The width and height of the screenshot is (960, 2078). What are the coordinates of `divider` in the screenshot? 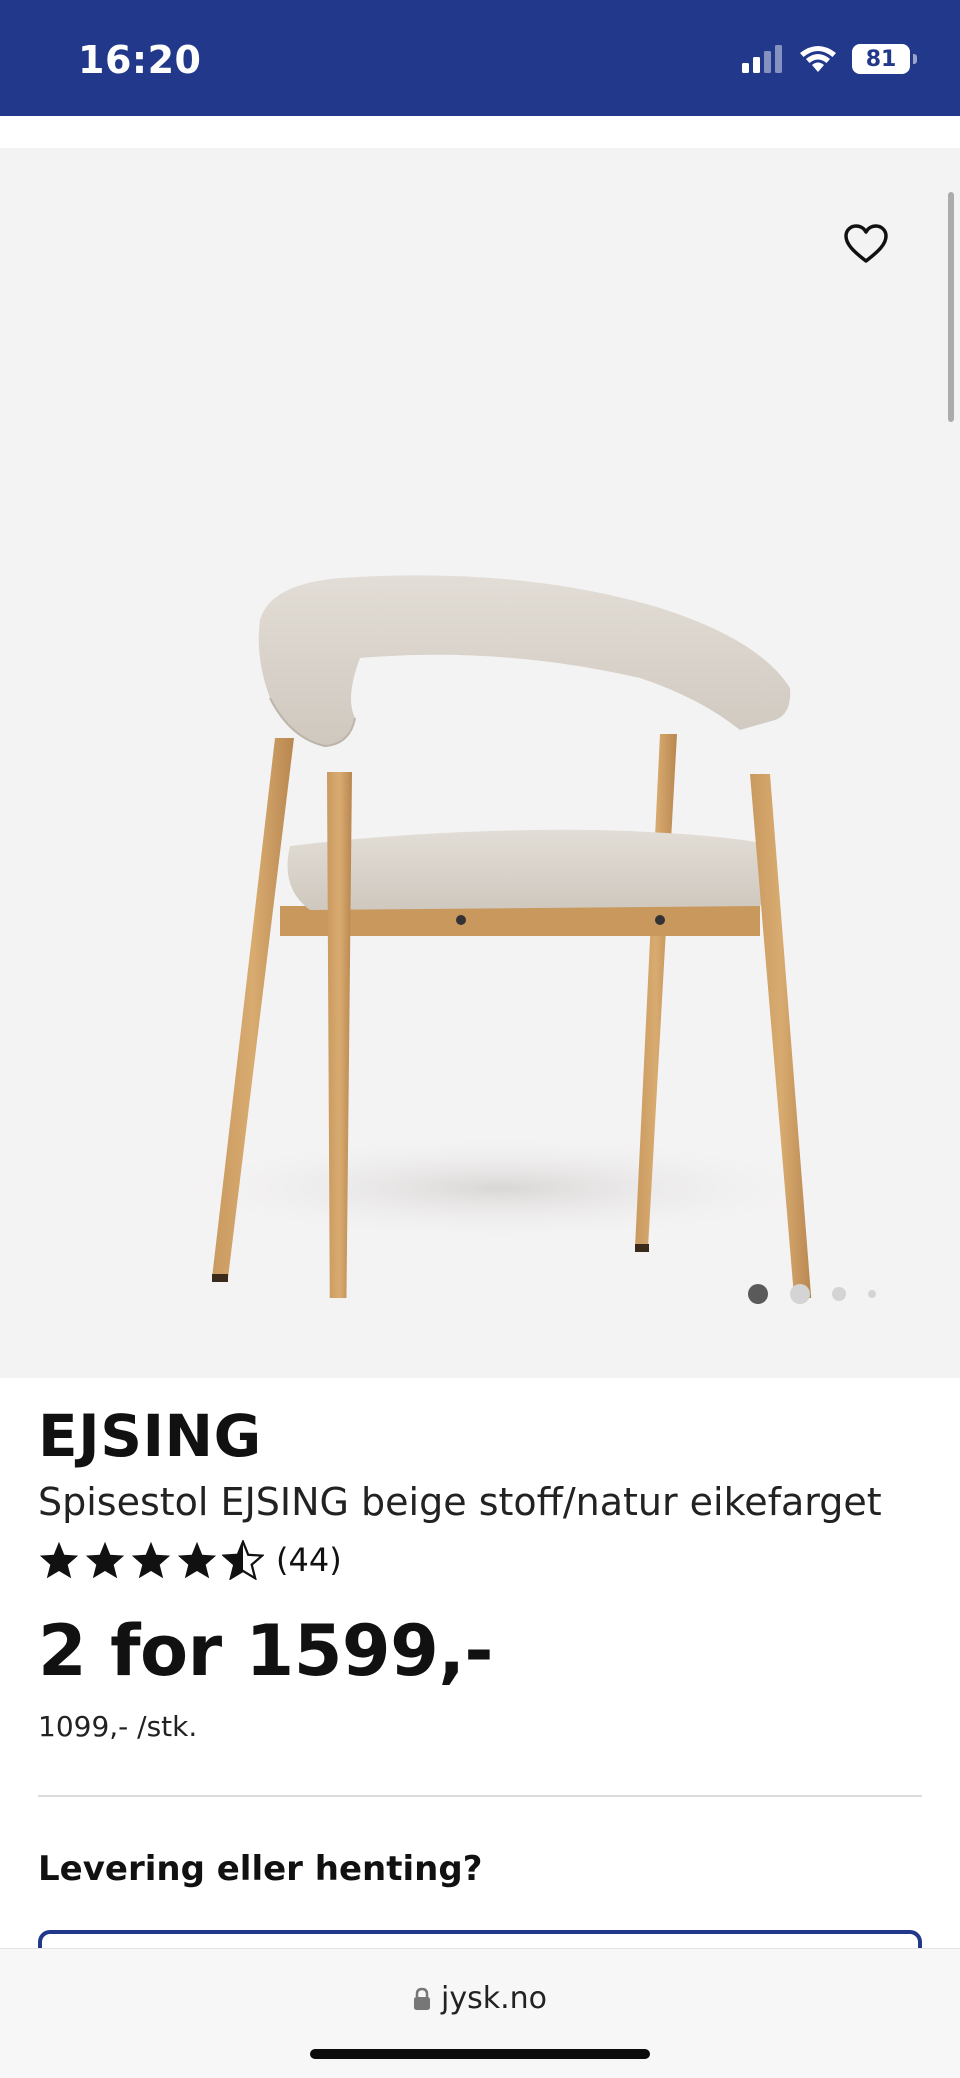 It's located at (480, 1796).